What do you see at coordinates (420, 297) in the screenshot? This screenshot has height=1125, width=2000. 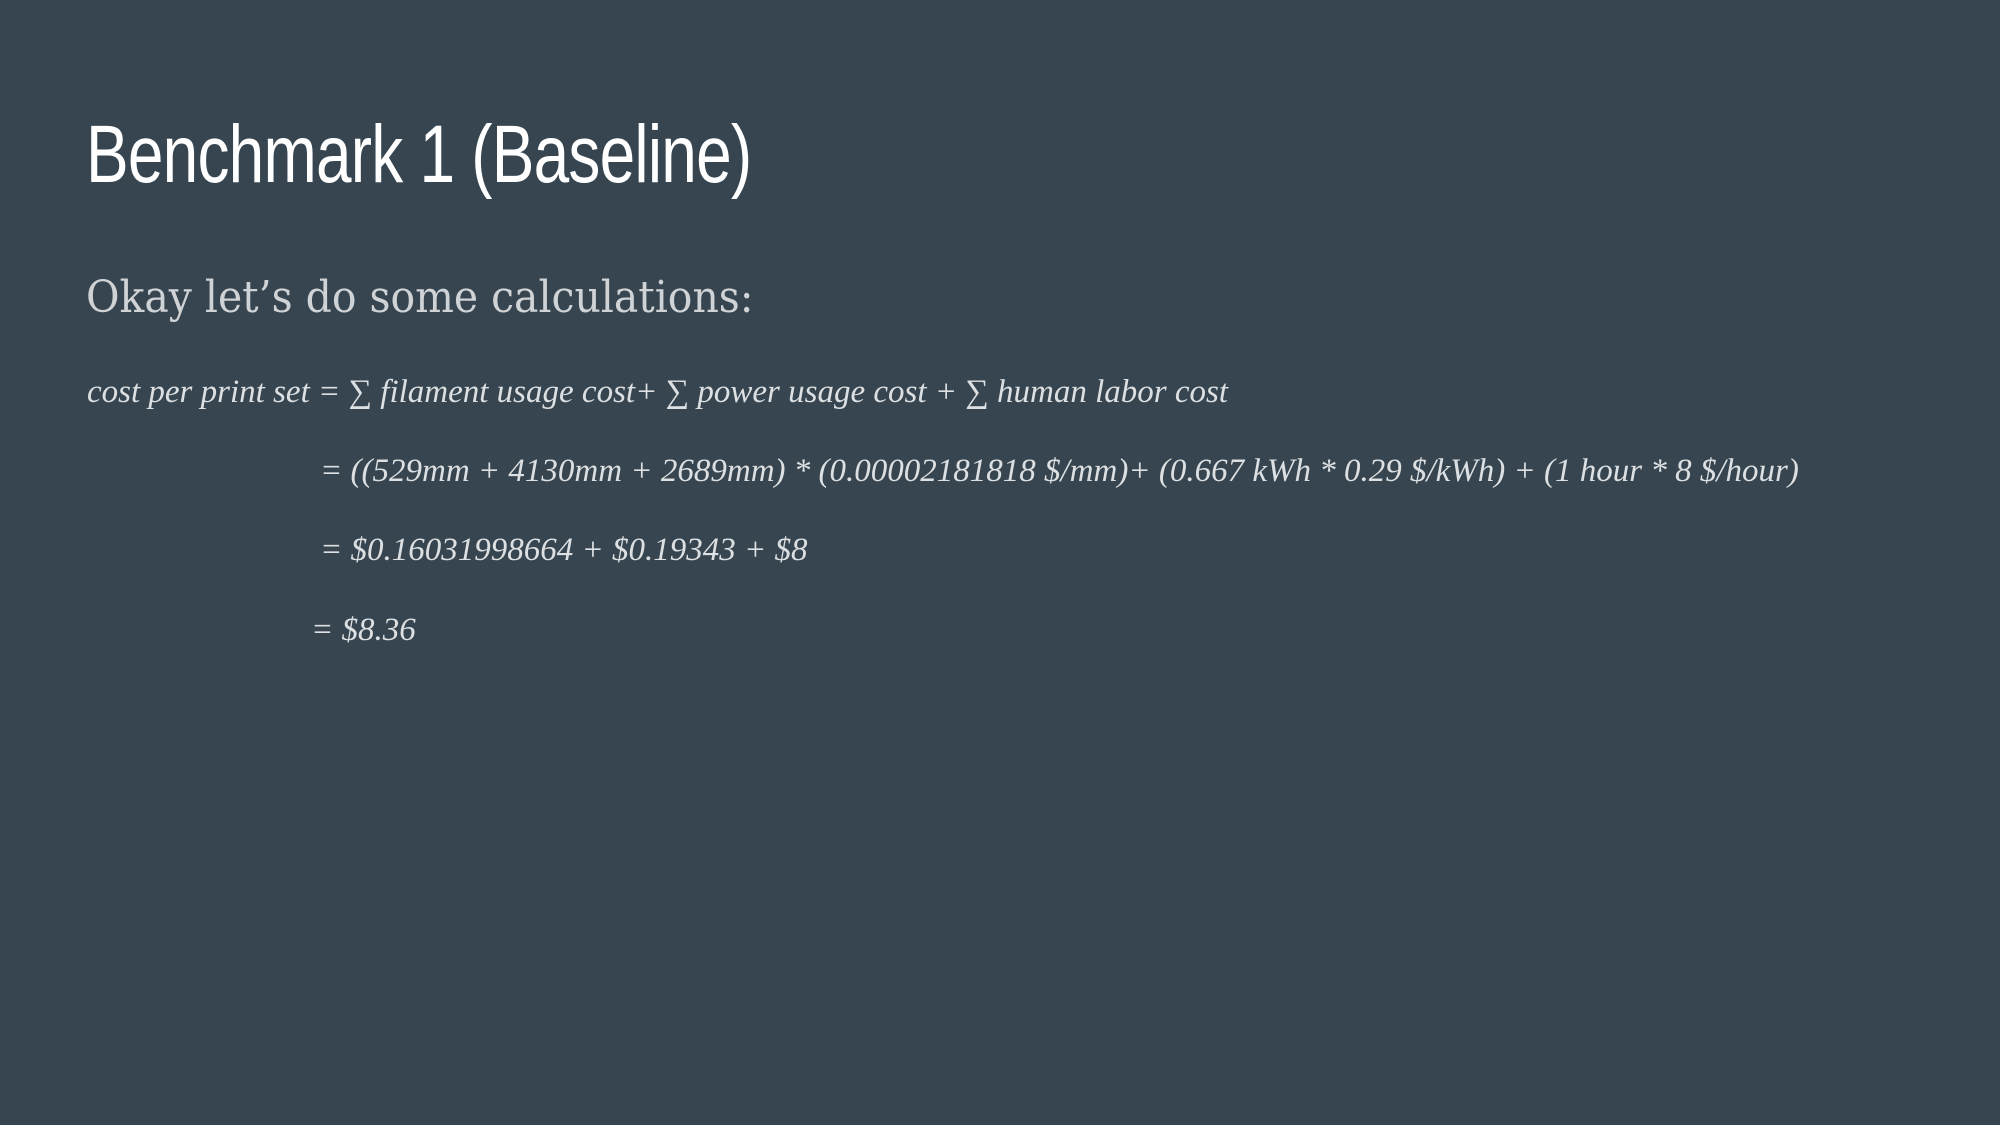 I see `slide-subtitle: Okay let’s do some calculations:` at bounding box center [420, 297].